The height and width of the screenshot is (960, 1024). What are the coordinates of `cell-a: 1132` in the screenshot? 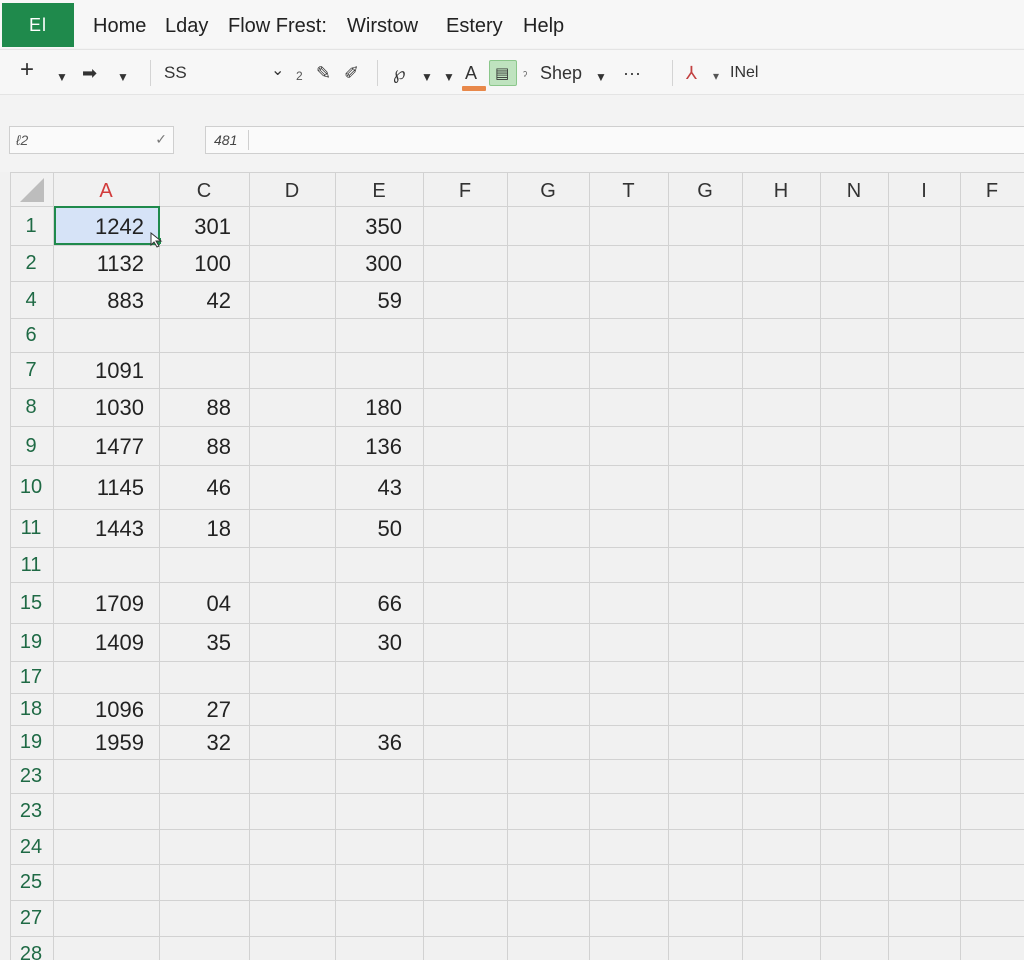 It's located at (120, 264).